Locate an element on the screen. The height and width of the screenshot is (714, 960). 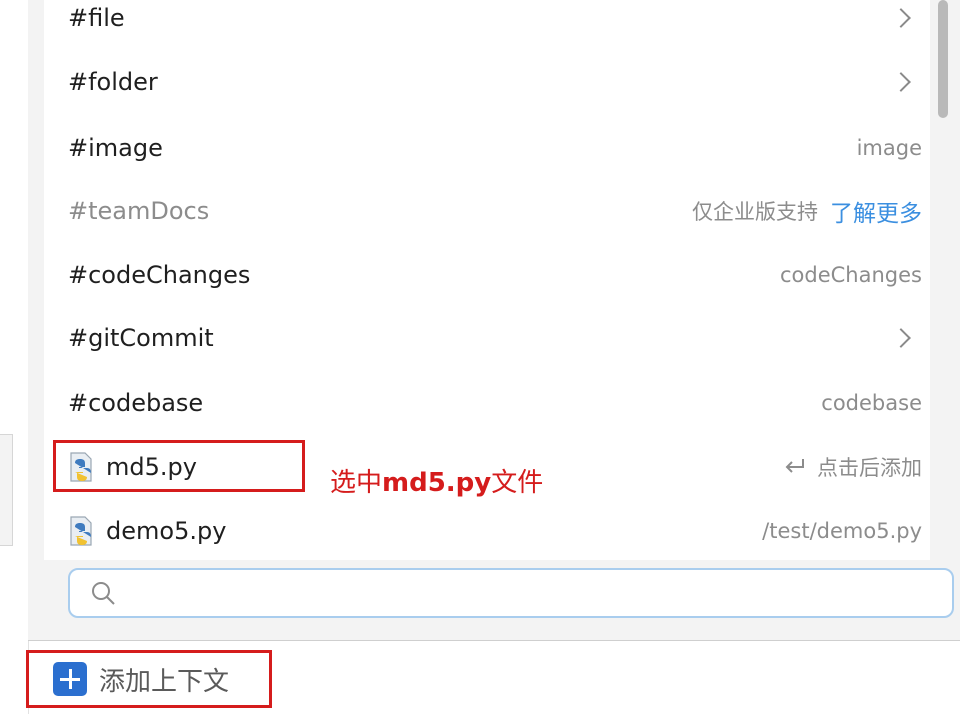
plus-icon is located at coordinates (70, 679).